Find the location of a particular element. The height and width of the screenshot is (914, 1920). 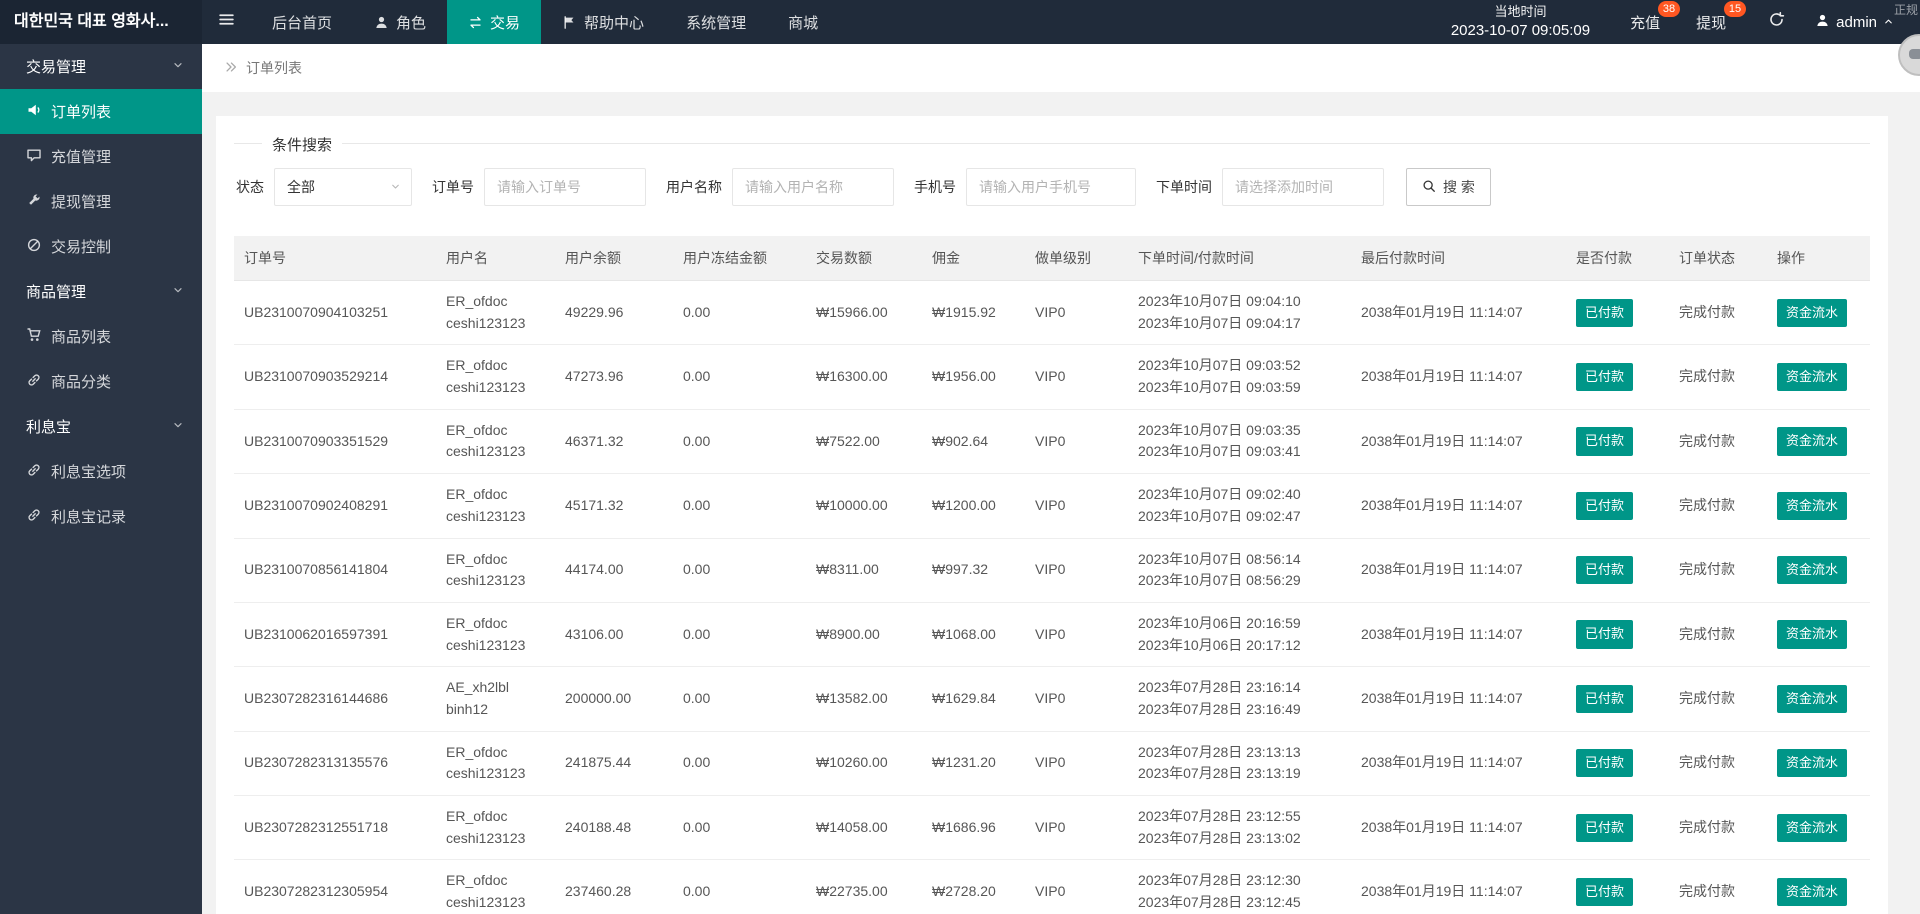

nav-item-home: 后台首页 is located at coordinates (302, 22).